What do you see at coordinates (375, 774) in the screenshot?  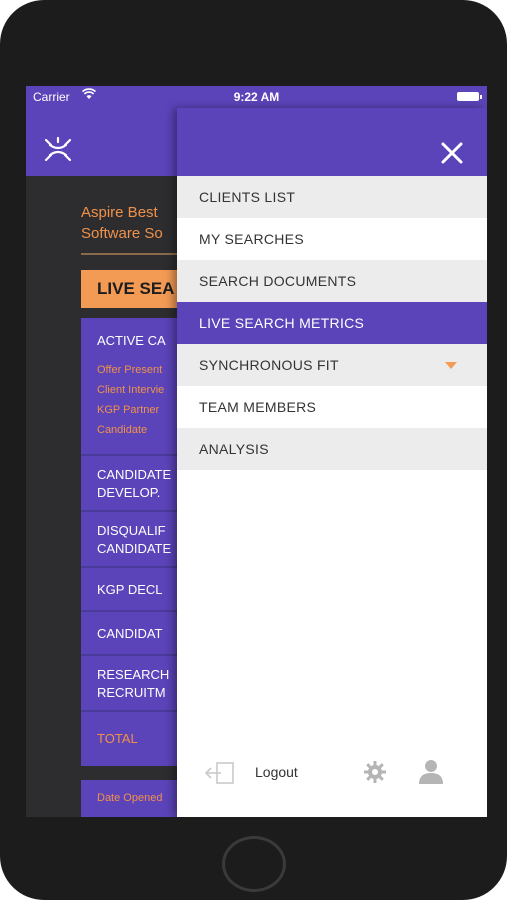 I see `gear-icon` at bounding box center [375, 774].